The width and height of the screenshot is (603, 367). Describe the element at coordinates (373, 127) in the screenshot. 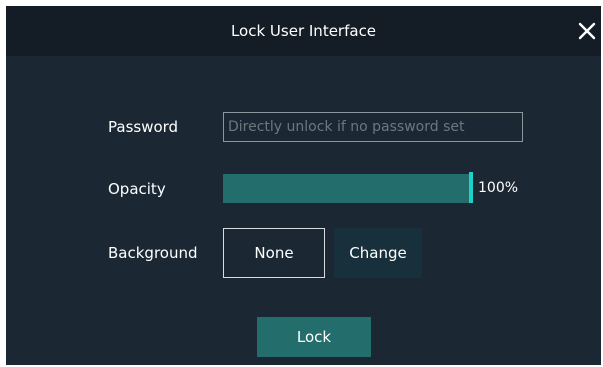

I see `password-input` at that location.